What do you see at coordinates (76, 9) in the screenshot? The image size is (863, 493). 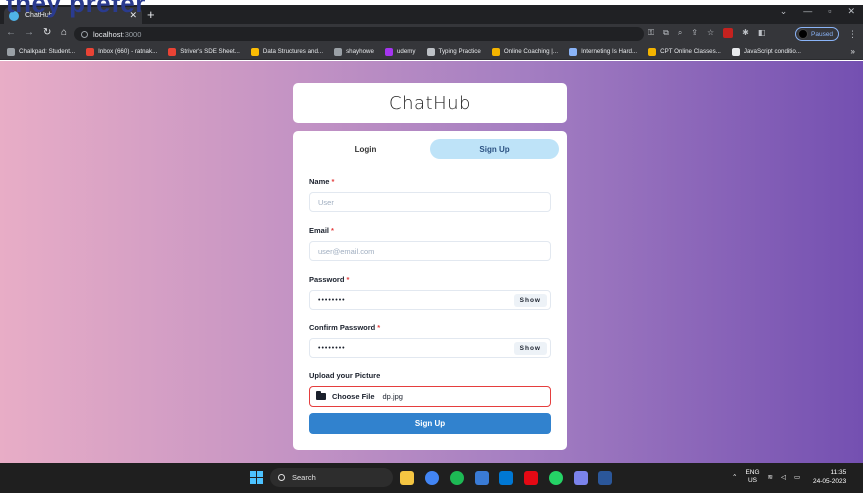 I see `overlay-text: they prefer` at bounding box center [76, 9].